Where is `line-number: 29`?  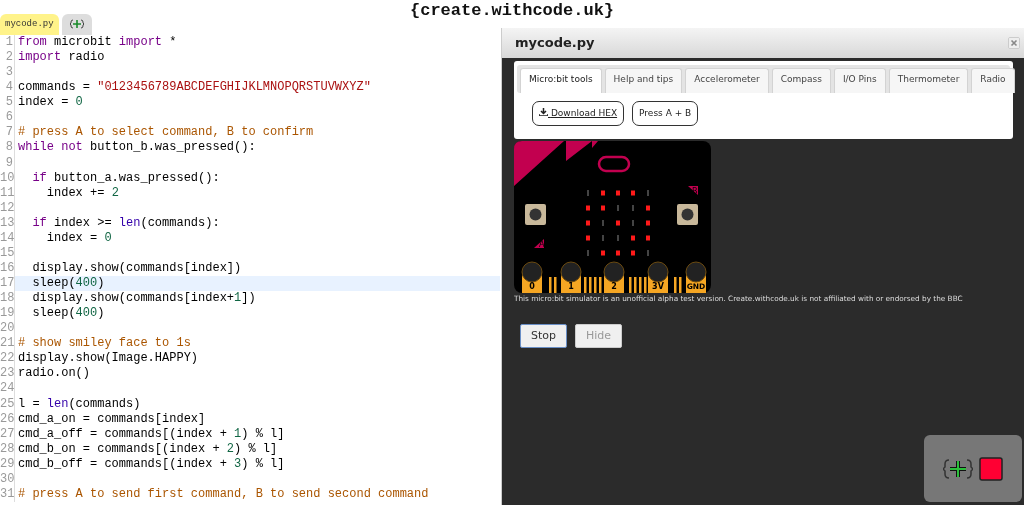 line-number: 29 is located at coordinates (7, 464).